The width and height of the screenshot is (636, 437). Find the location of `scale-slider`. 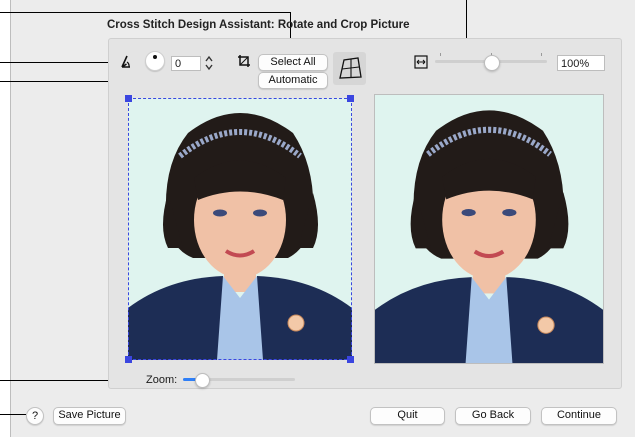

scale-slider is located at coordinates (491, 62).